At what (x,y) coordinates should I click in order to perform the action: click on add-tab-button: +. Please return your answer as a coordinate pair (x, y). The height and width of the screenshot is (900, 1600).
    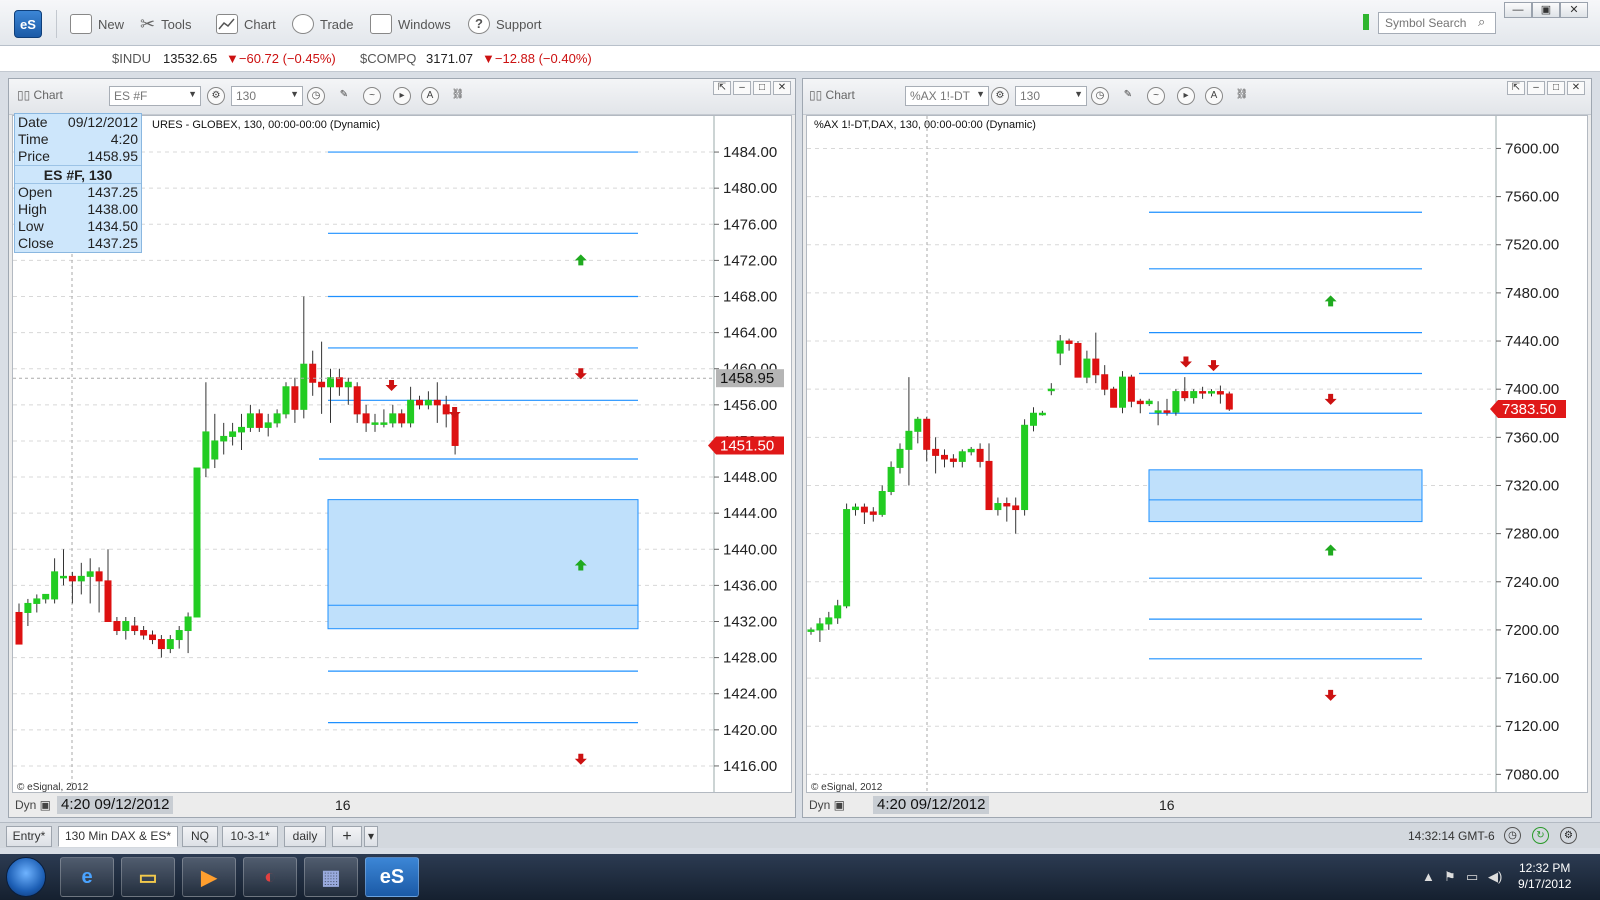
    Looking at the image, I should click on (347, 836).